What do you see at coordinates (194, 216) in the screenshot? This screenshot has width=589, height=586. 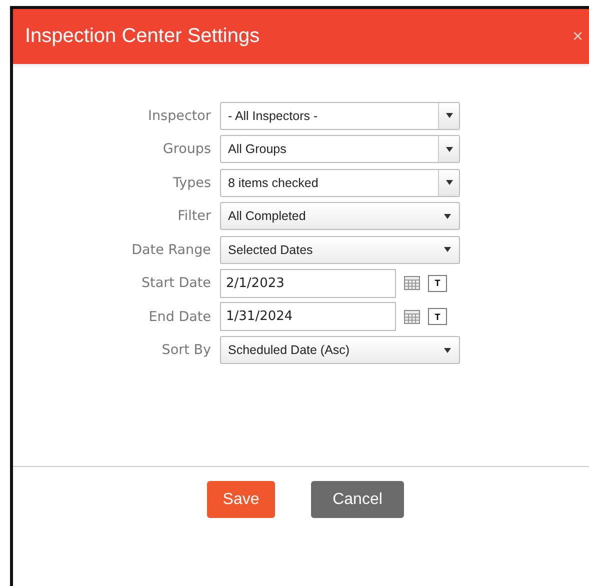 I see `field-label: Filter` at bounding box center [194, 216].